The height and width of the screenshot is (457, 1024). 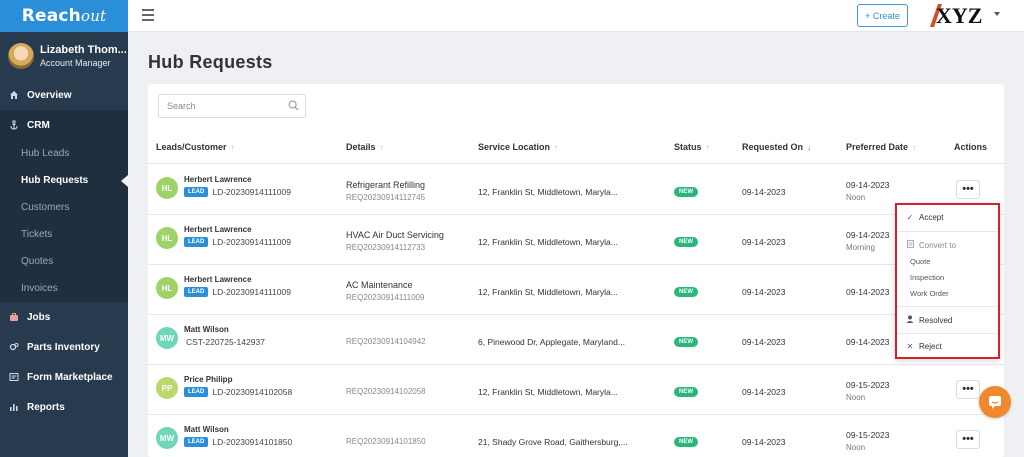 What do you see at coordinates (923, 346) in the screenshot?
I see `menu-reject: ✕ Reject` at bounding box center [923, 346].